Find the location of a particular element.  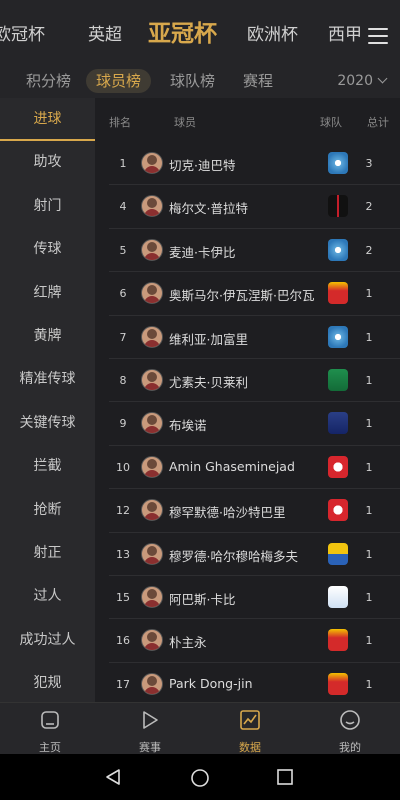

rank-value: 7 is located at coordinates (123, 337).